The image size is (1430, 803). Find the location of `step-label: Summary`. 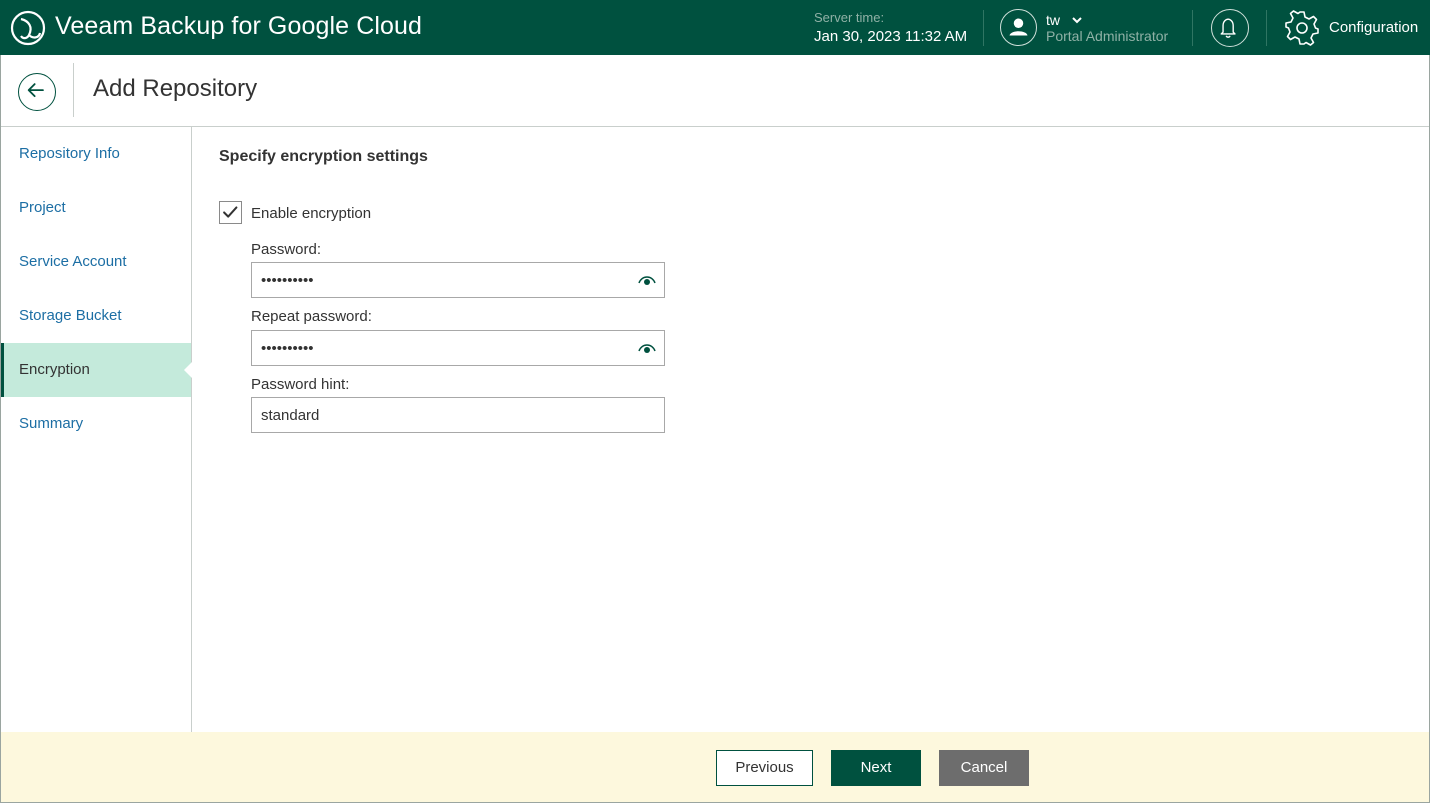

step-label: Summary is located at coordinates (51, 423).